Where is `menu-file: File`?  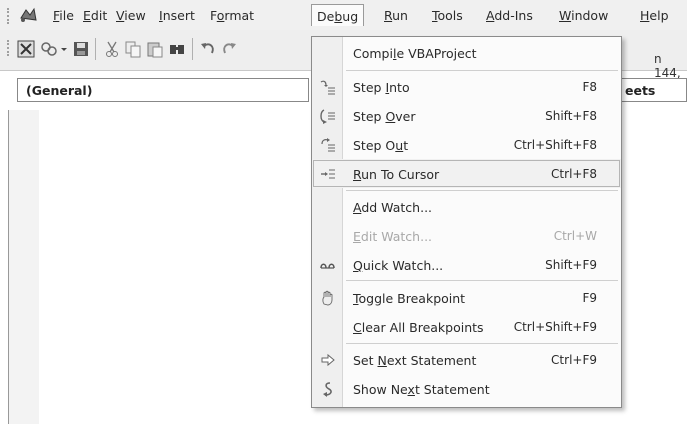
menu-file: File is located at coordinates (63, 15).